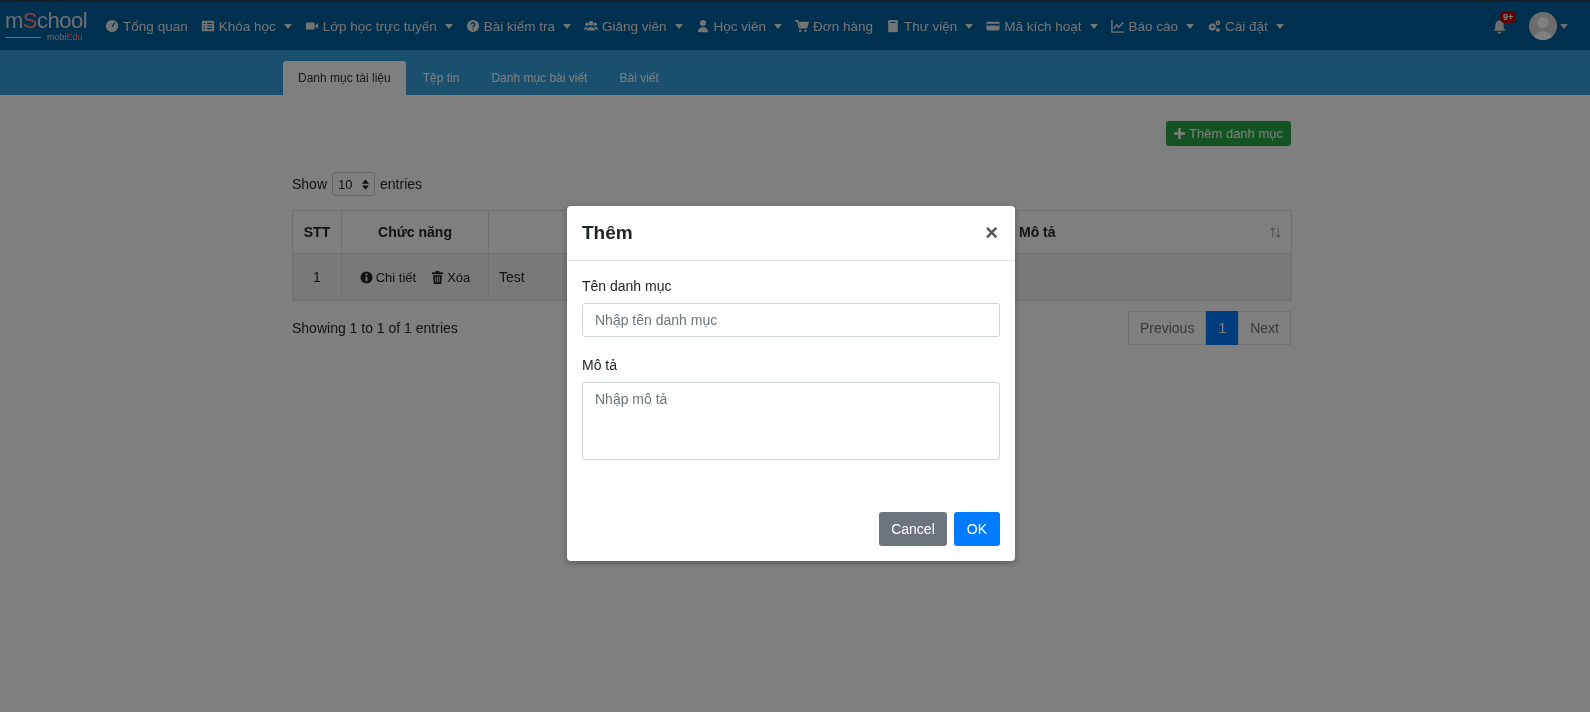  Describe the element at coordinates (344, 78) in the screenshot. I see `tab: Danh mục tài liệu` at that location.